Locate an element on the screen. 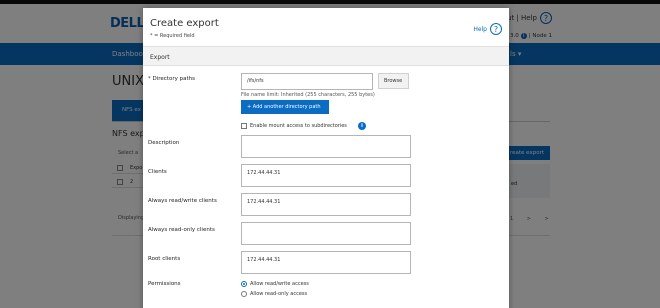  always-ro-clients-label: Always read-only clients is located at coordinates (181, 230).